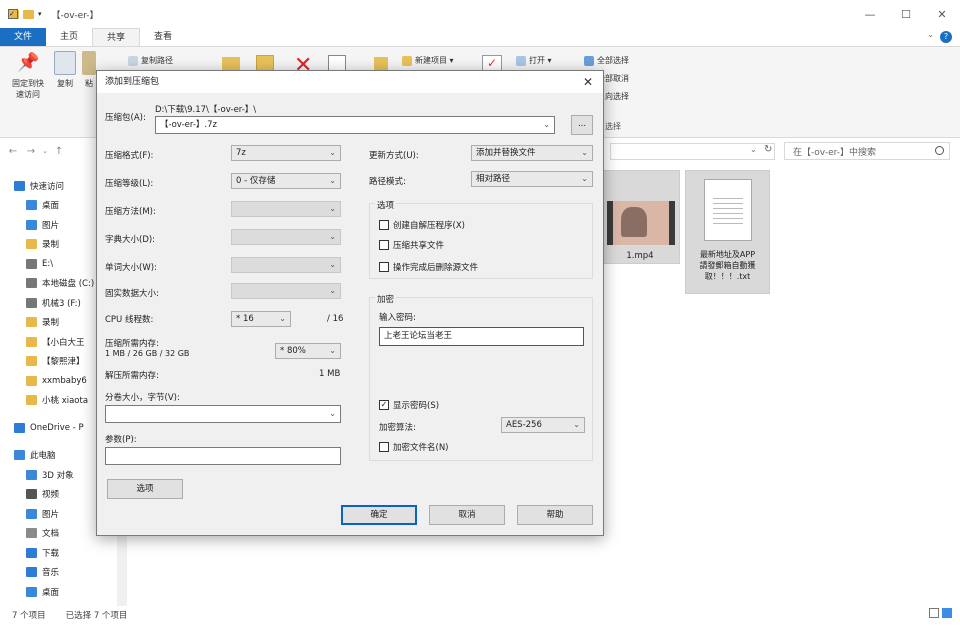 Image resolution: width=960 pixels, height=626 pixels. What do you see at coordinates (467, 515) in the screenshot?
I see `cancel-button: 取消` at bounding box center [467, 515].